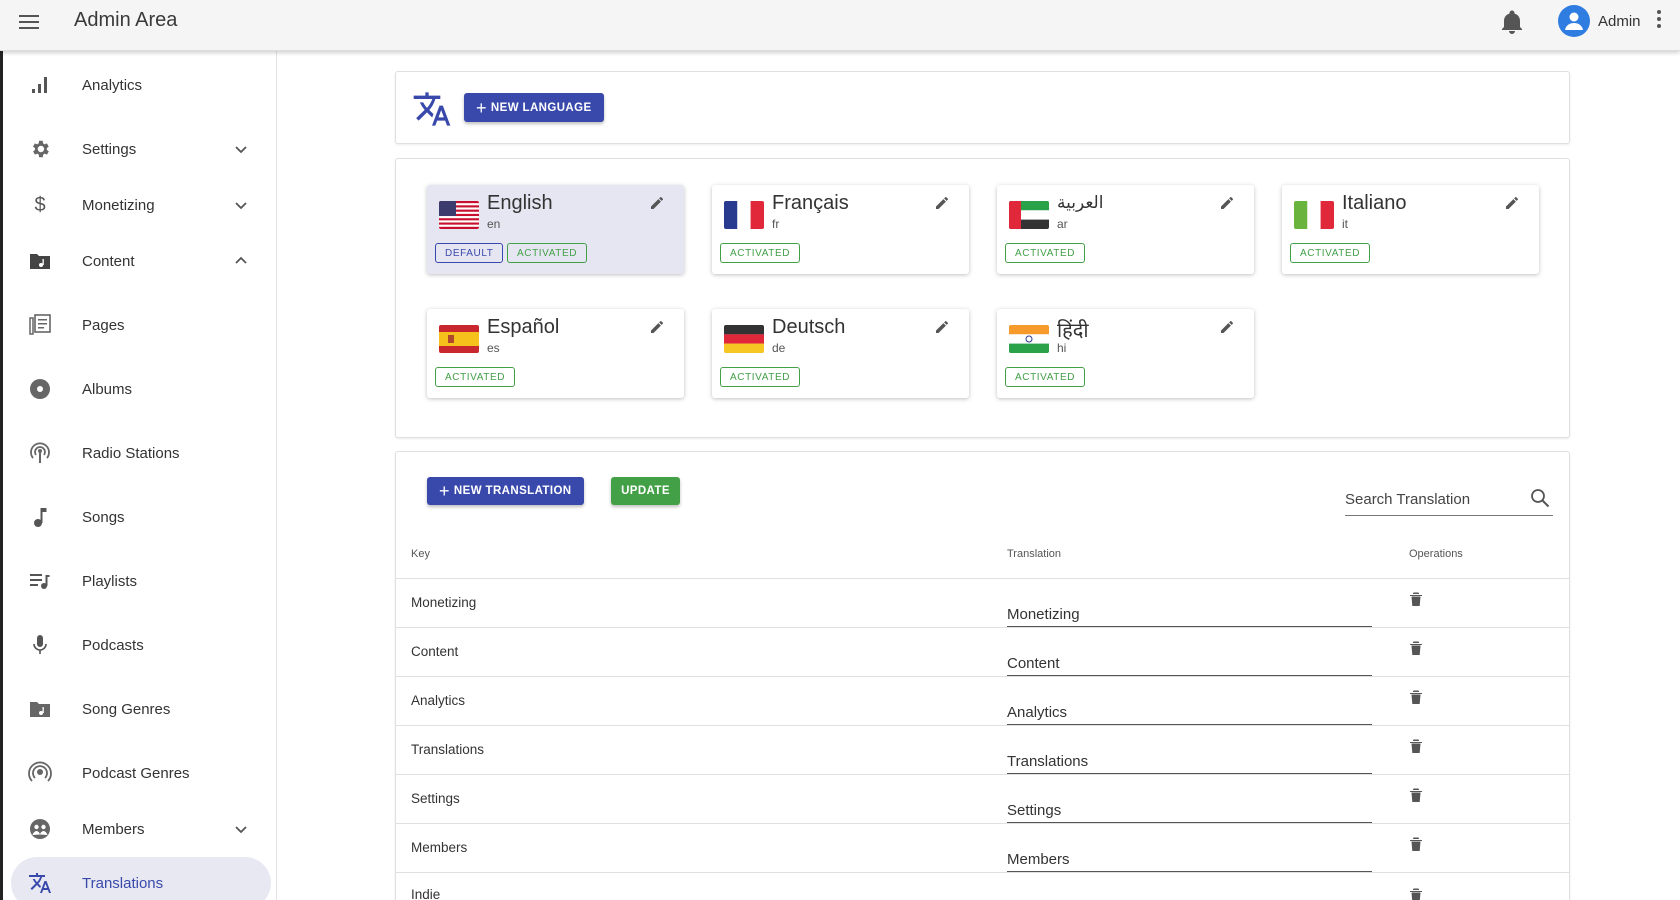  I want to click on new-translation-button: + NEW TRANSLATION, so click(505, 491).